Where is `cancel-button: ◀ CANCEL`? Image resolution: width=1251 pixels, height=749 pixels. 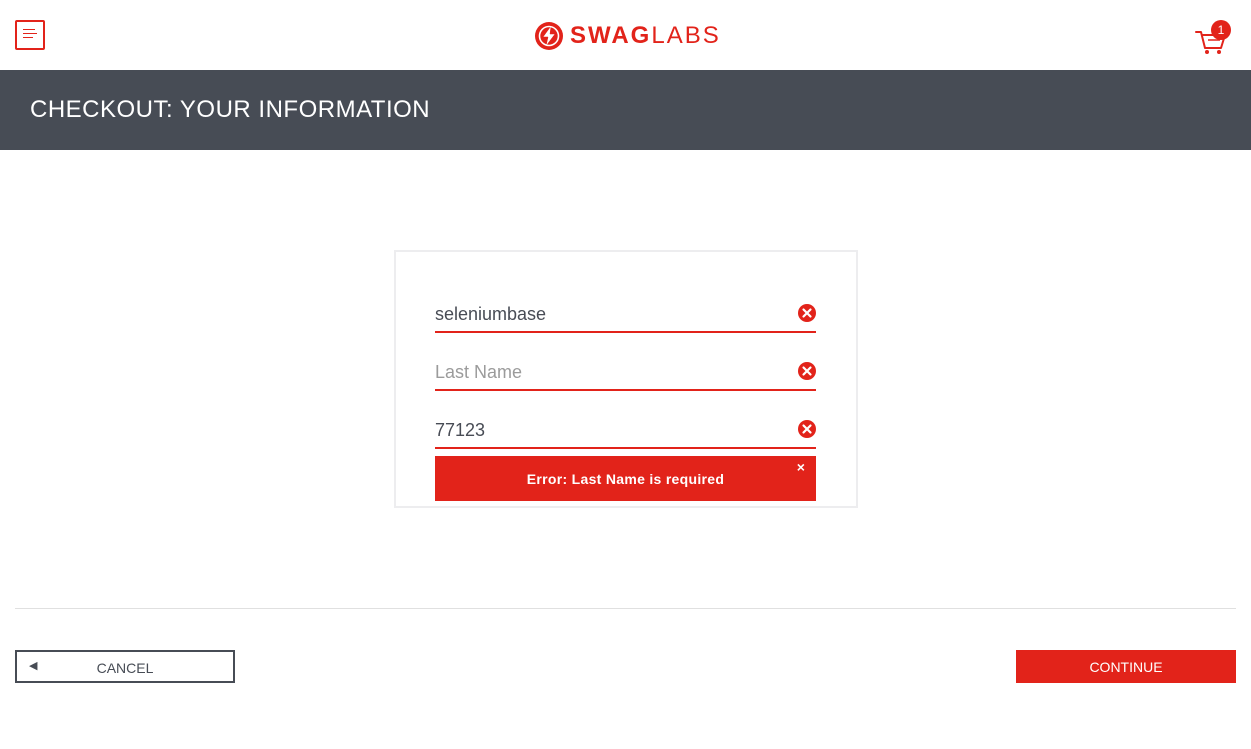 cancel-button: ◀ CANCEL is located at coordinates (125, 666).